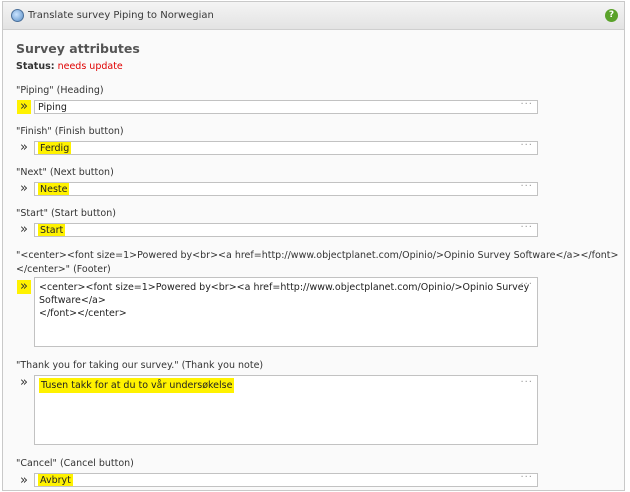 The width and height of the screenshot is (630, 492). I want to click on cancel-input: Avbryt ···, so click(286, 480).